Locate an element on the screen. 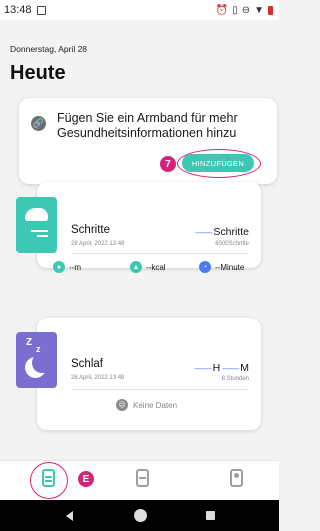 This screenshot has width=320, height=531. steps-title: Schritte is located at coordinates (90, 230).